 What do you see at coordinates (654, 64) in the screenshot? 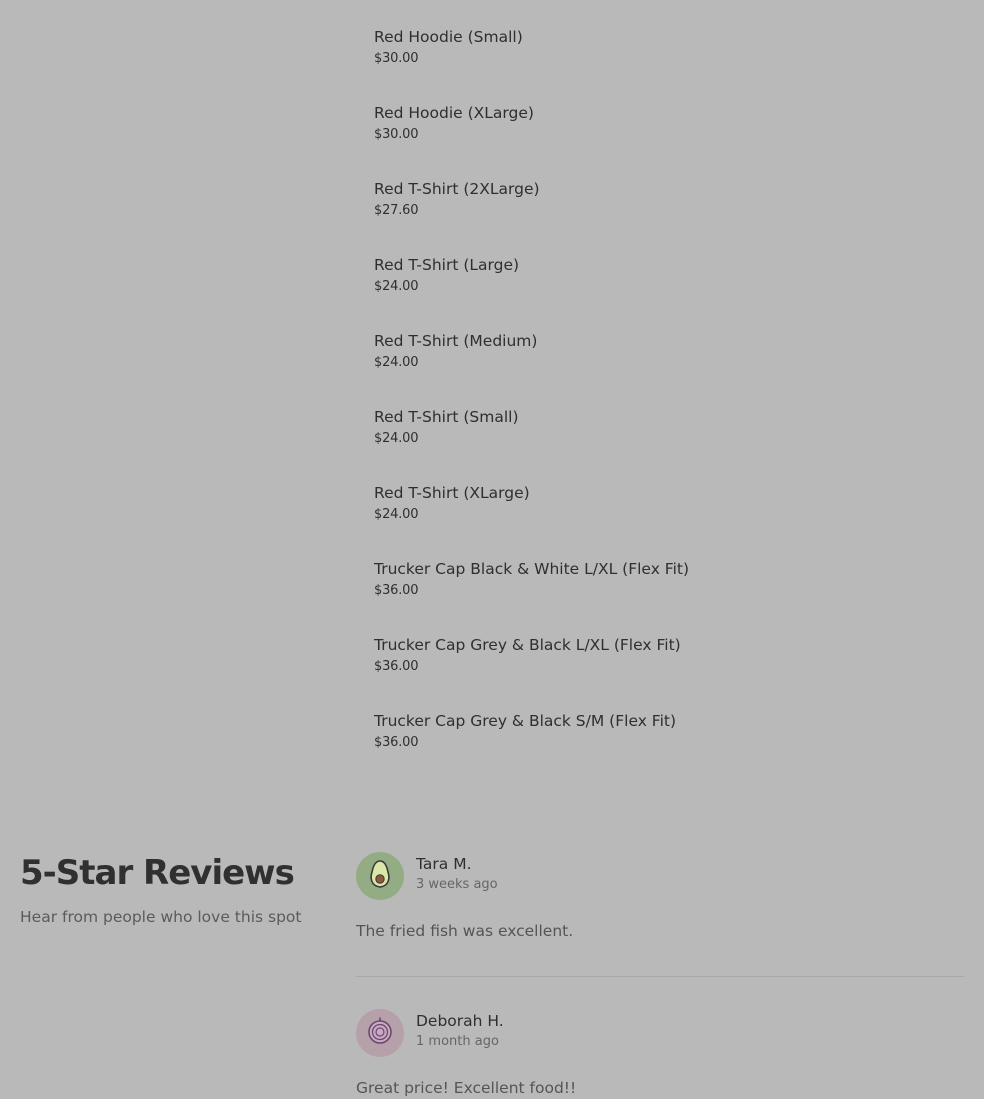
I see `menu-item: Red Hoodie (Small) $30.00` at bounding box center [654, 64].